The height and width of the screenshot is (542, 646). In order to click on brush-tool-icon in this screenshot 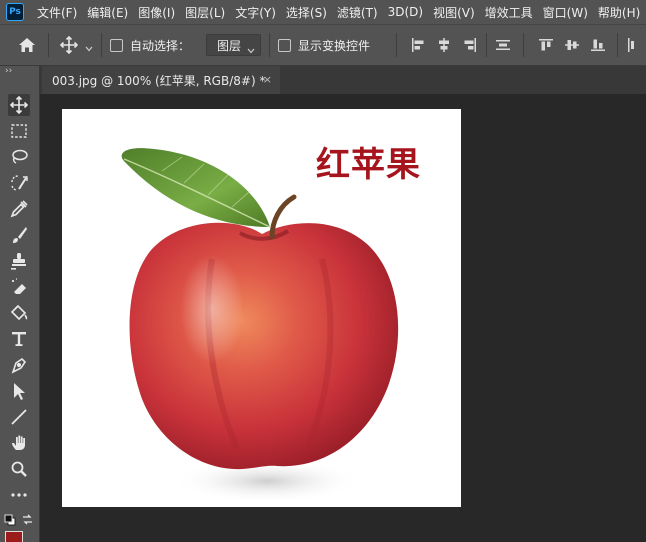, I will do `click(19, 235)`.